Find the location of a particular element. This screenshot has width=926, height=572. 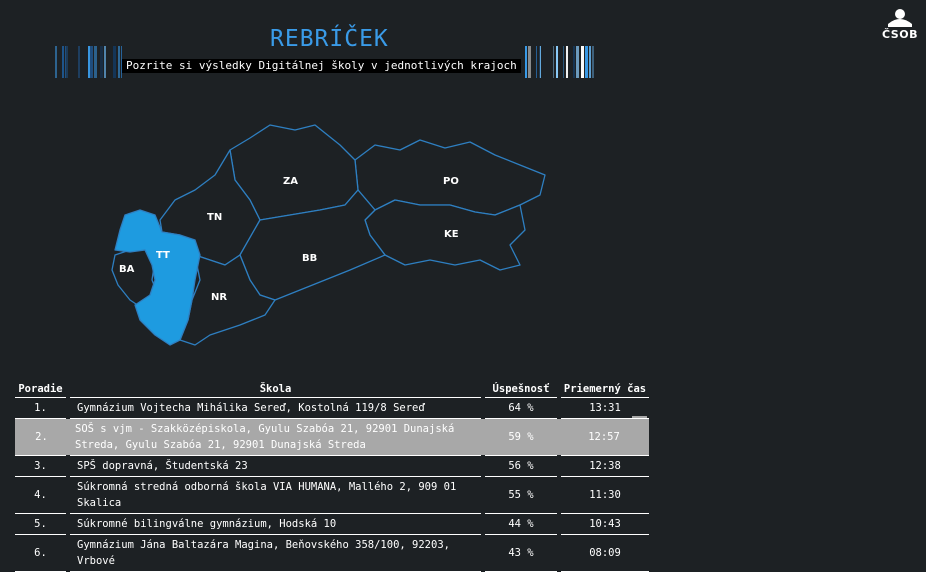

table-header-row: Poradie Škola Úspešnosť Priemerný čas is located at coordinates (332, 389).